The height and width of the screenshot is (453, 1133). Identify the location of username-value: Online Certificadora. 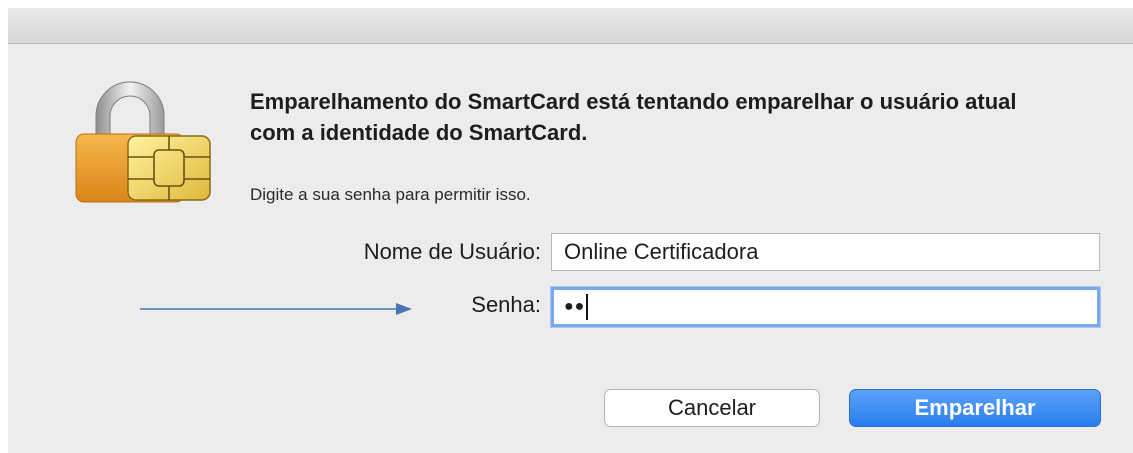
(661, 251).